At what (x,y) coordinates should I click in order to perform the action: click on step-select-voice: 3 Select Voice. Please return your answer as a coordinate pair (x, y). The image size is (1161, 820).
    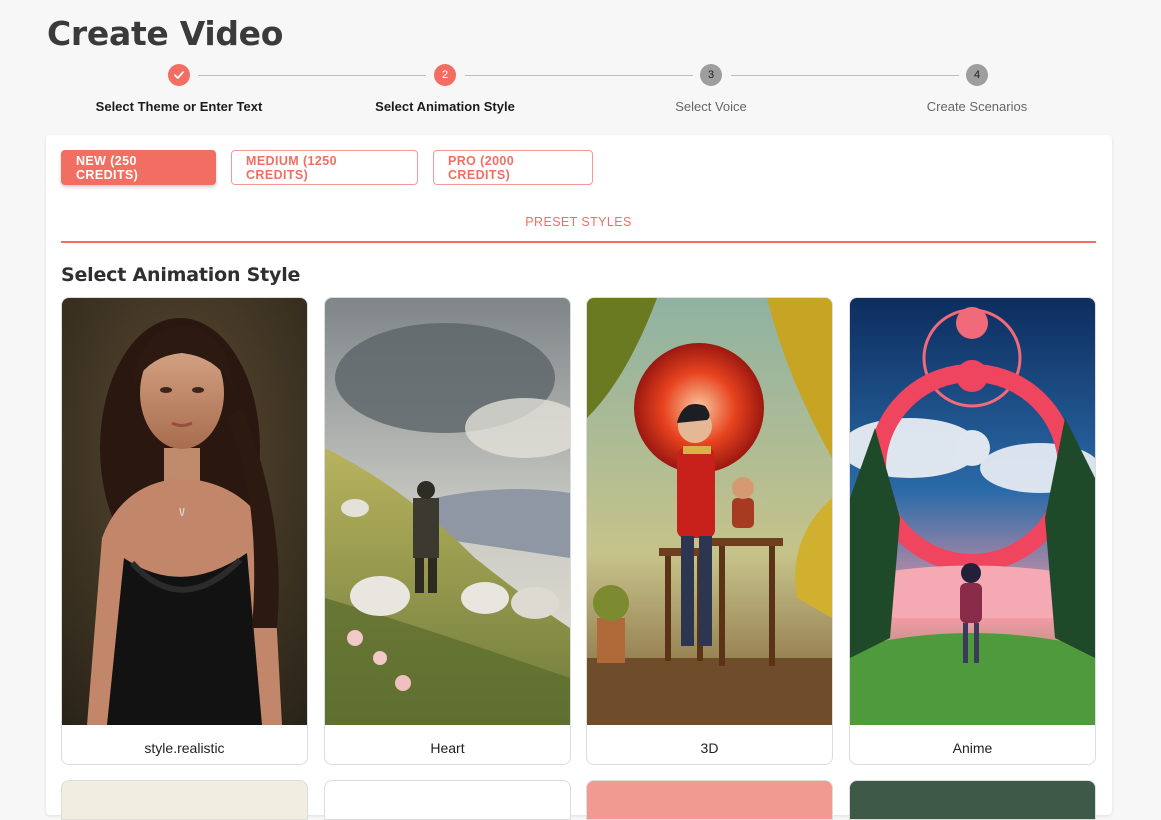
    Looking at the image, I should click on (711, 88).